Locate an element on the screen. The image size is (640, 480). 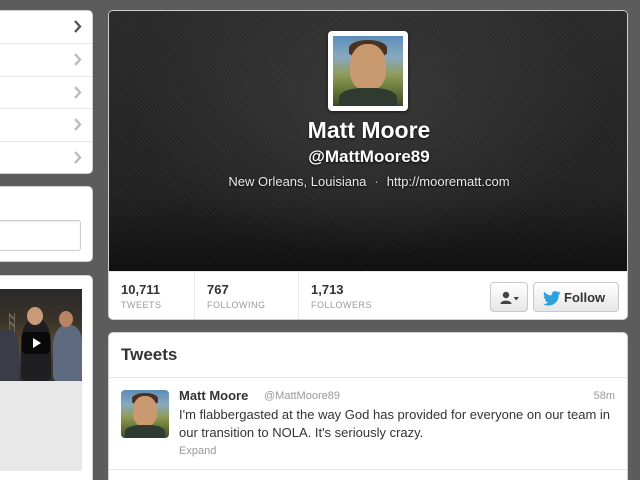
profile-avatar is located at coordinates (368, 71).